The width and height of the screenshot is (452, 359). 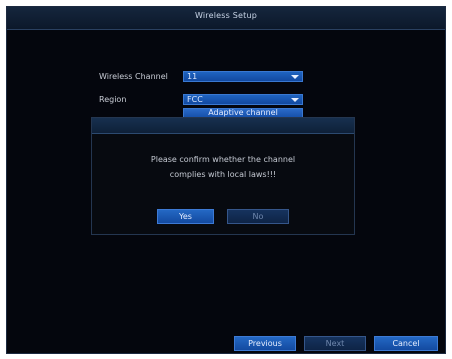 I want to click on dialog-title-bar, so click(x=223, y=126).